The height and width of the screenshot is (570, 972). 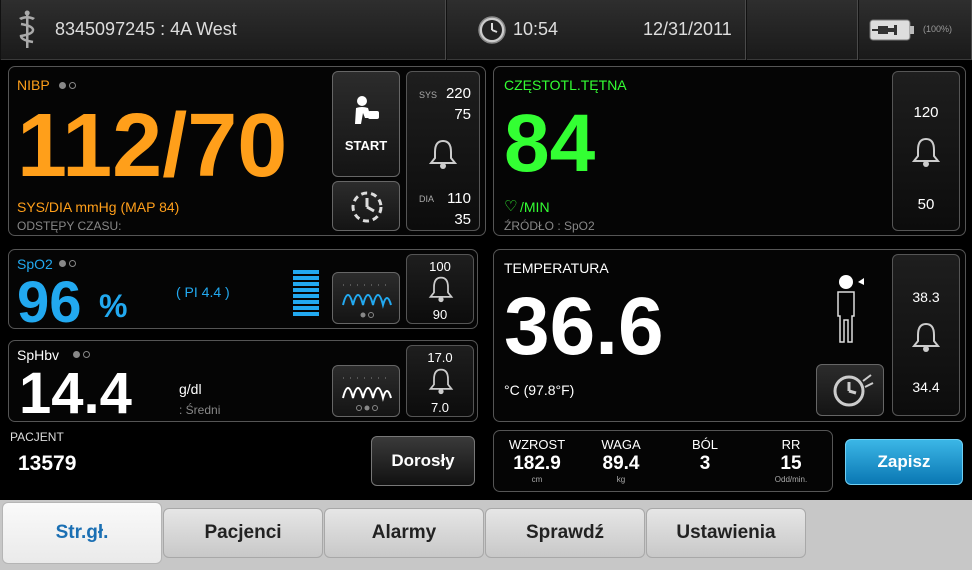 I want to click on manual-param-label: WAGA, so click(x=621, y=444).